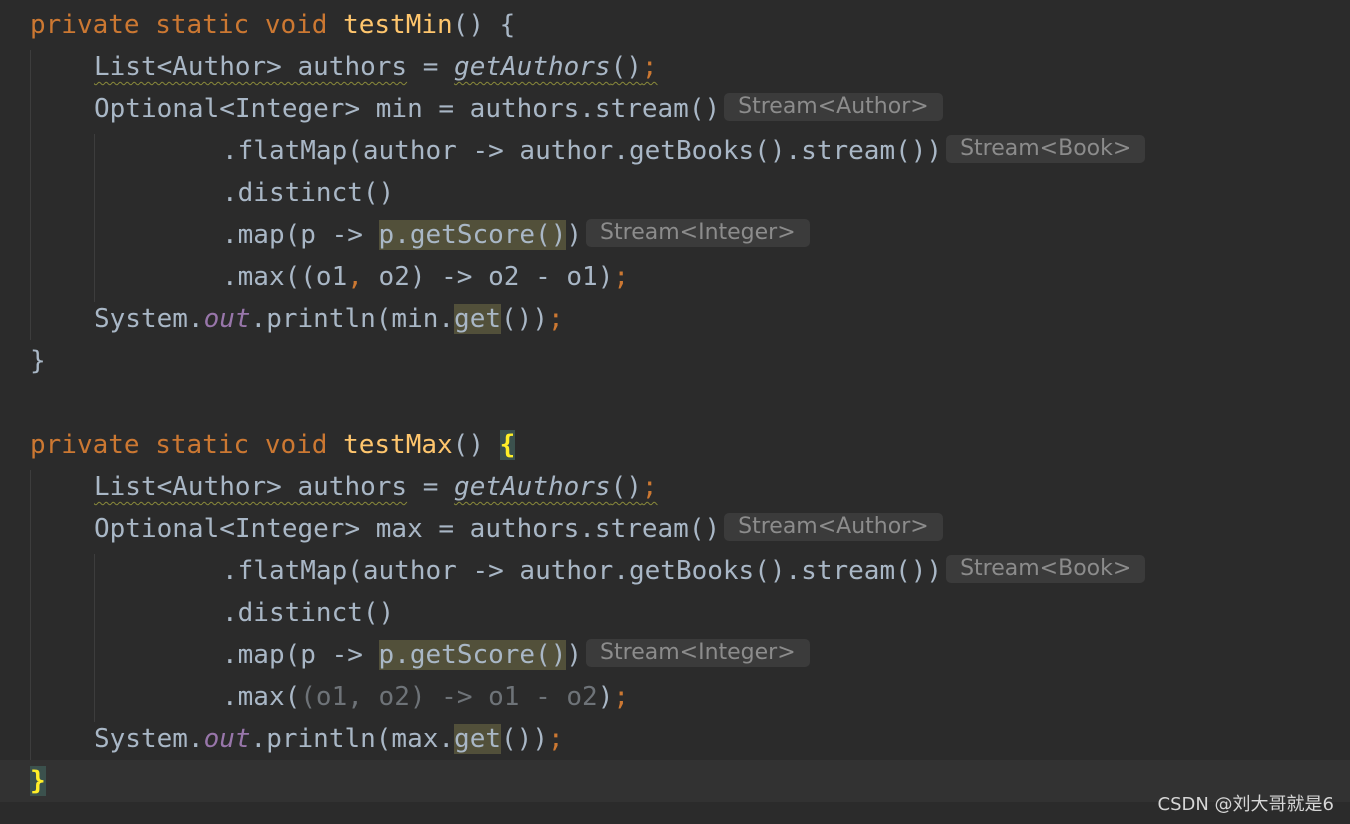 This screenshot has height=824, width=1350. Describe the element at coordinates (540, 529) in the screenshot. I see `code-text: max = authors.stream()` at that location.